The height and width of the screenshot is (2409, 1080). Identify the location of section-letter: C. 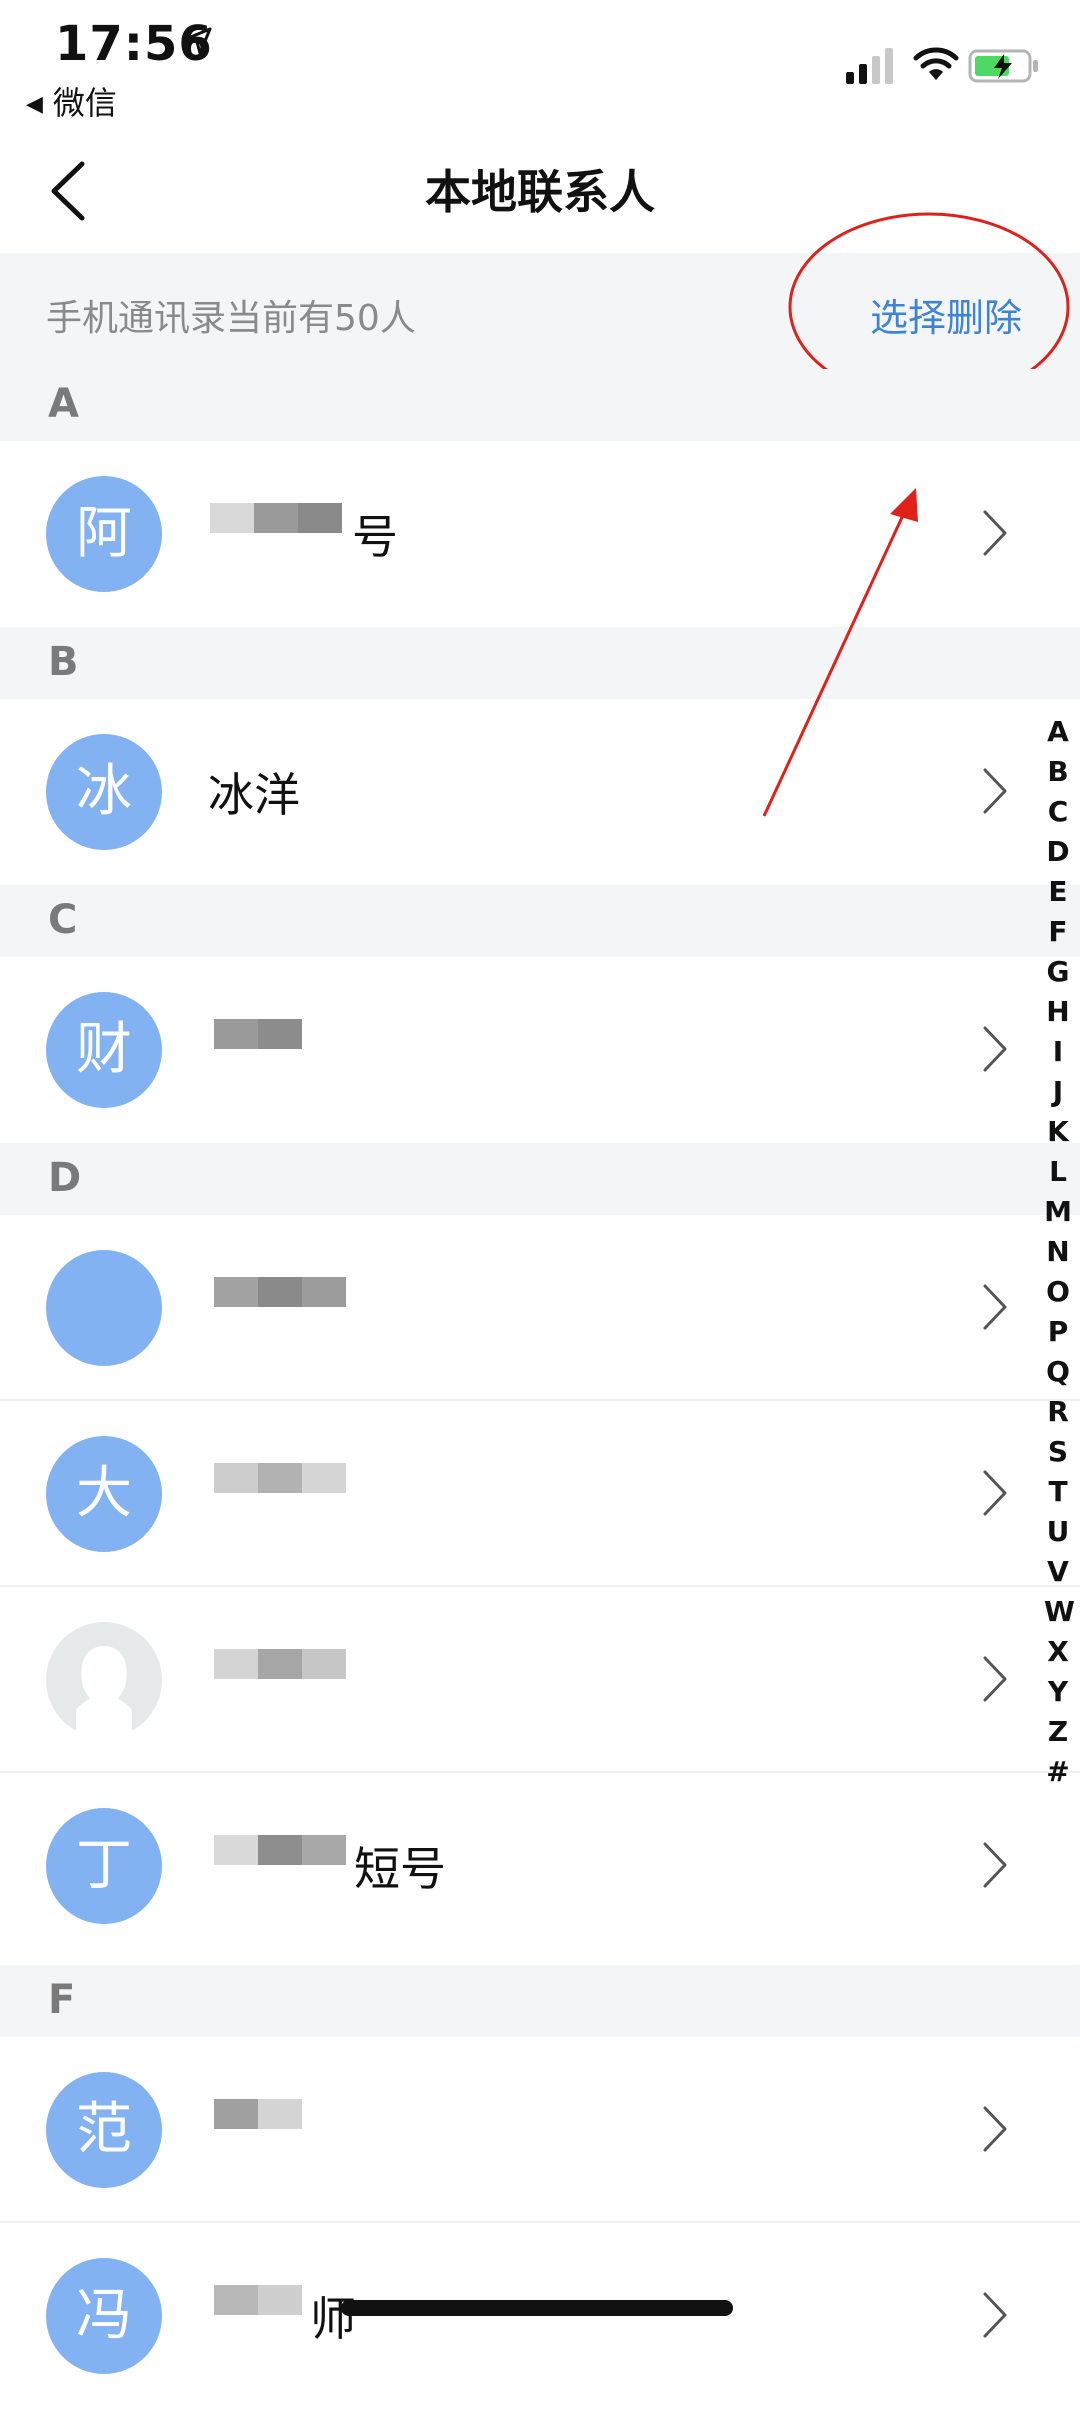
(63, 920).